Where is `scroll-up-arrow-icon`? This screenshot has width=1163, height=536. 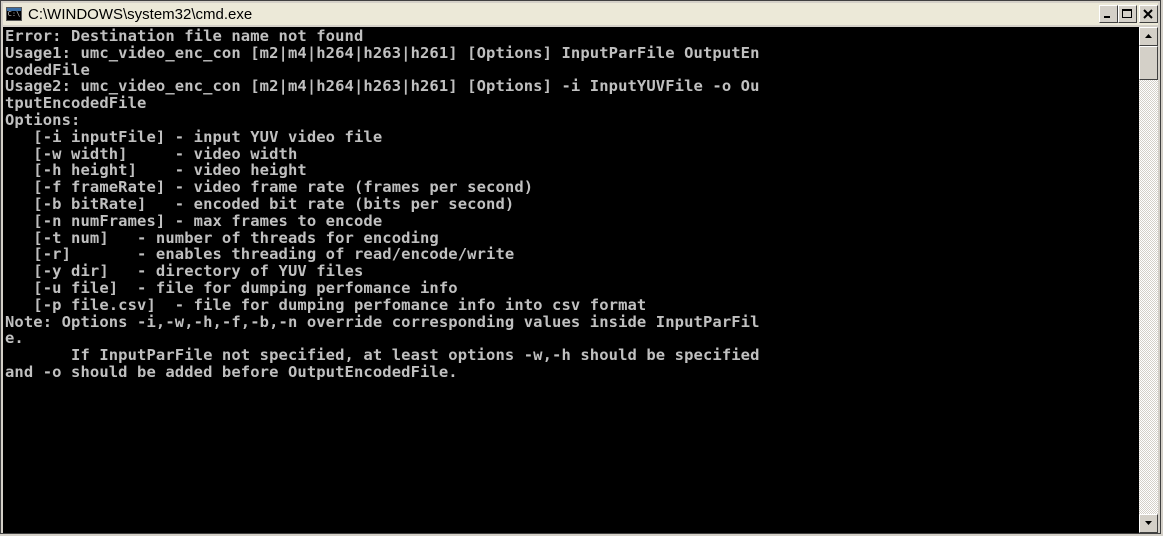 scroll-up-arrow-icon is located at coordinates (1148, 36).